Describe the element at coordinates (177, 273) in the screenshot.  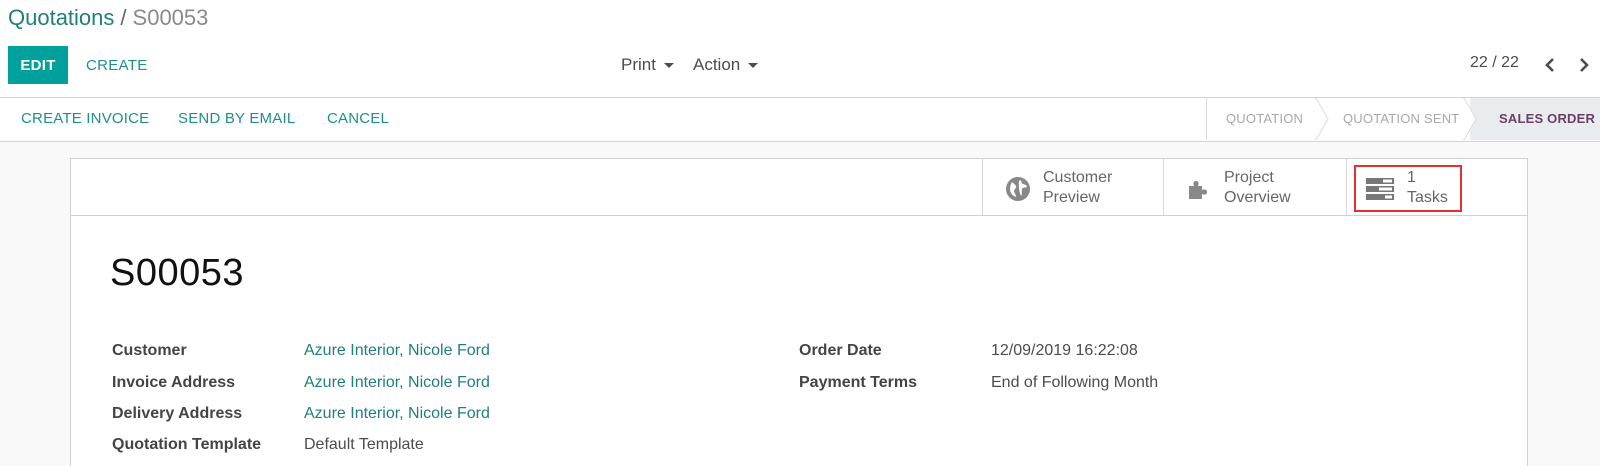
I see `record-title: S00053` at that location.